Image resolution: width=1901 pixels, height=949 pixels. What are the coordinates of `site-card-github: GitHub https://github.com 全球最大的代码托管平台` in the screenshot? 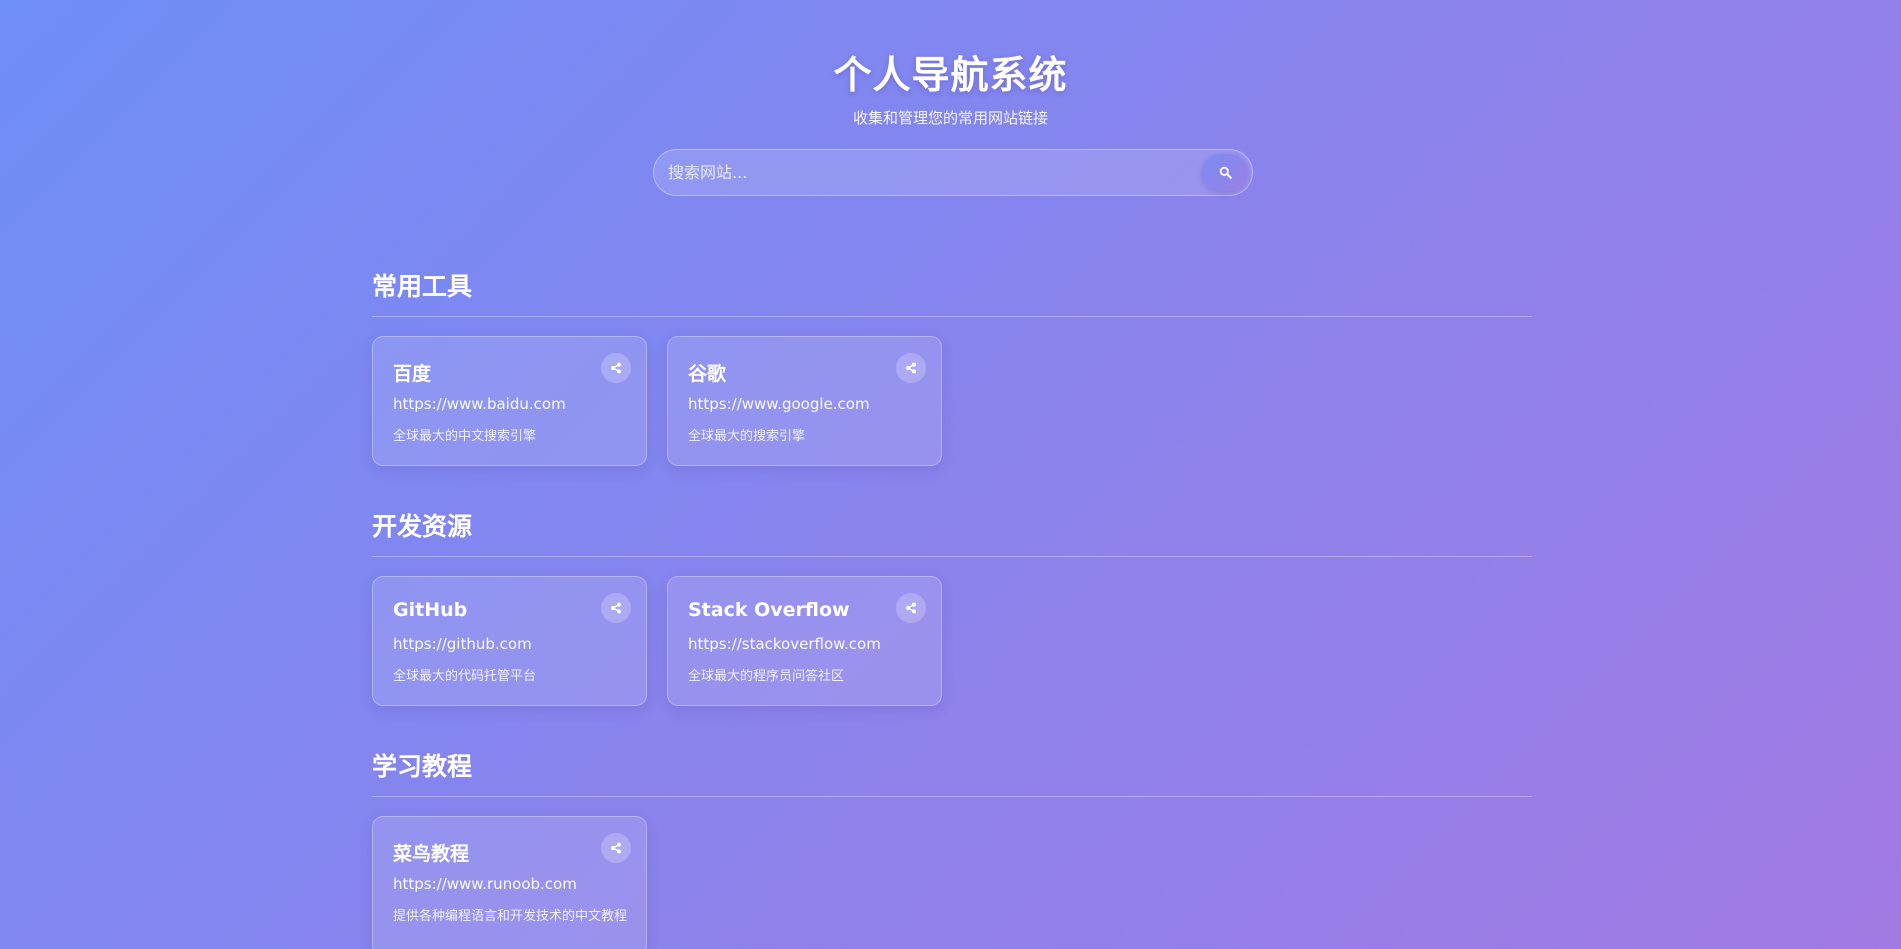 It's located at (509, 641).